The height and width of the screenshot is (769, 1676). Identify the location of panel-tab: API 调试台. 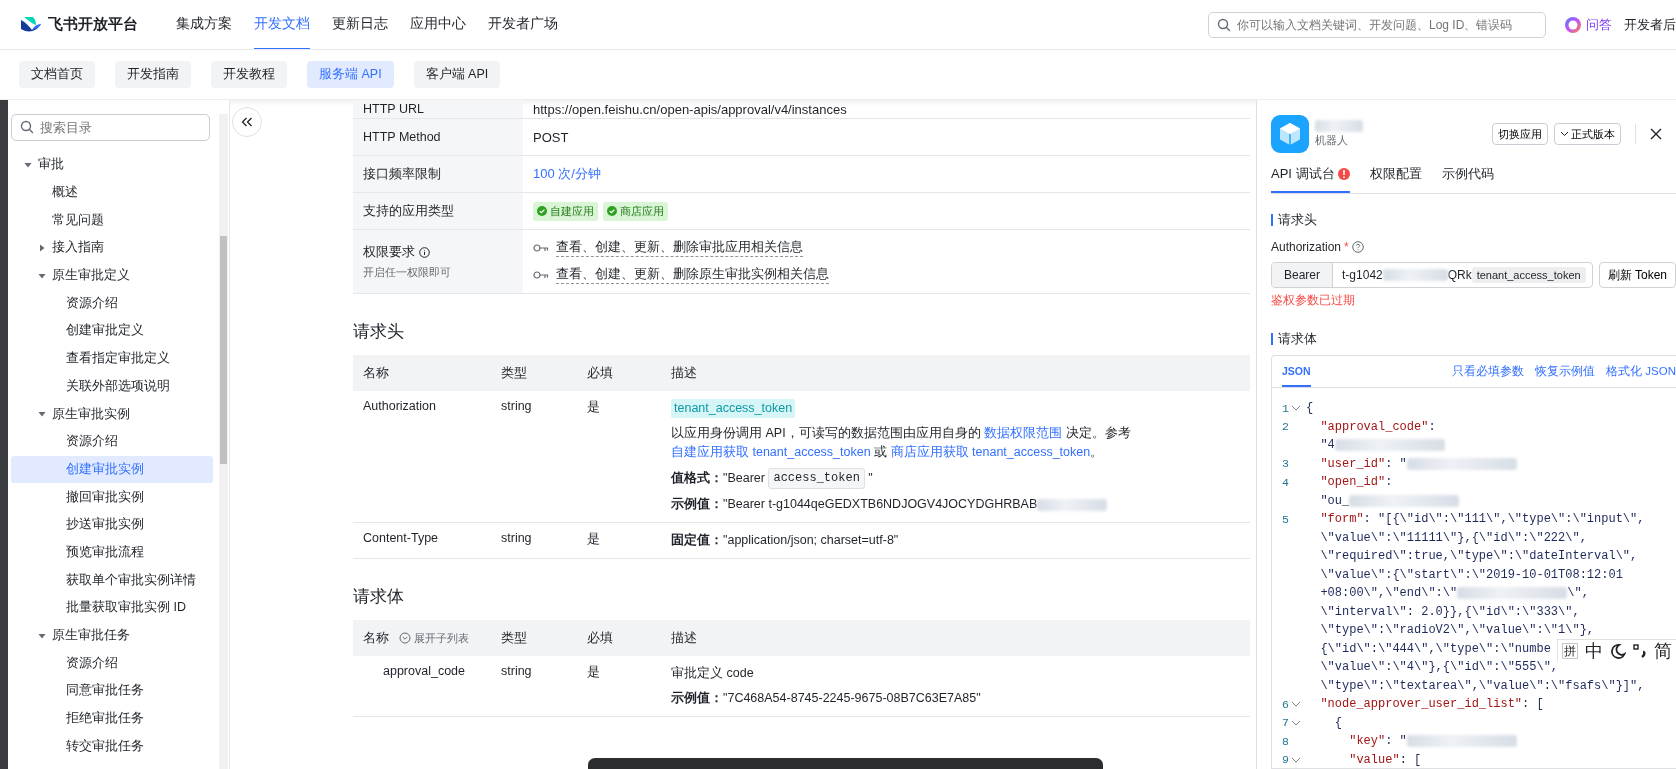
(1310, 179).